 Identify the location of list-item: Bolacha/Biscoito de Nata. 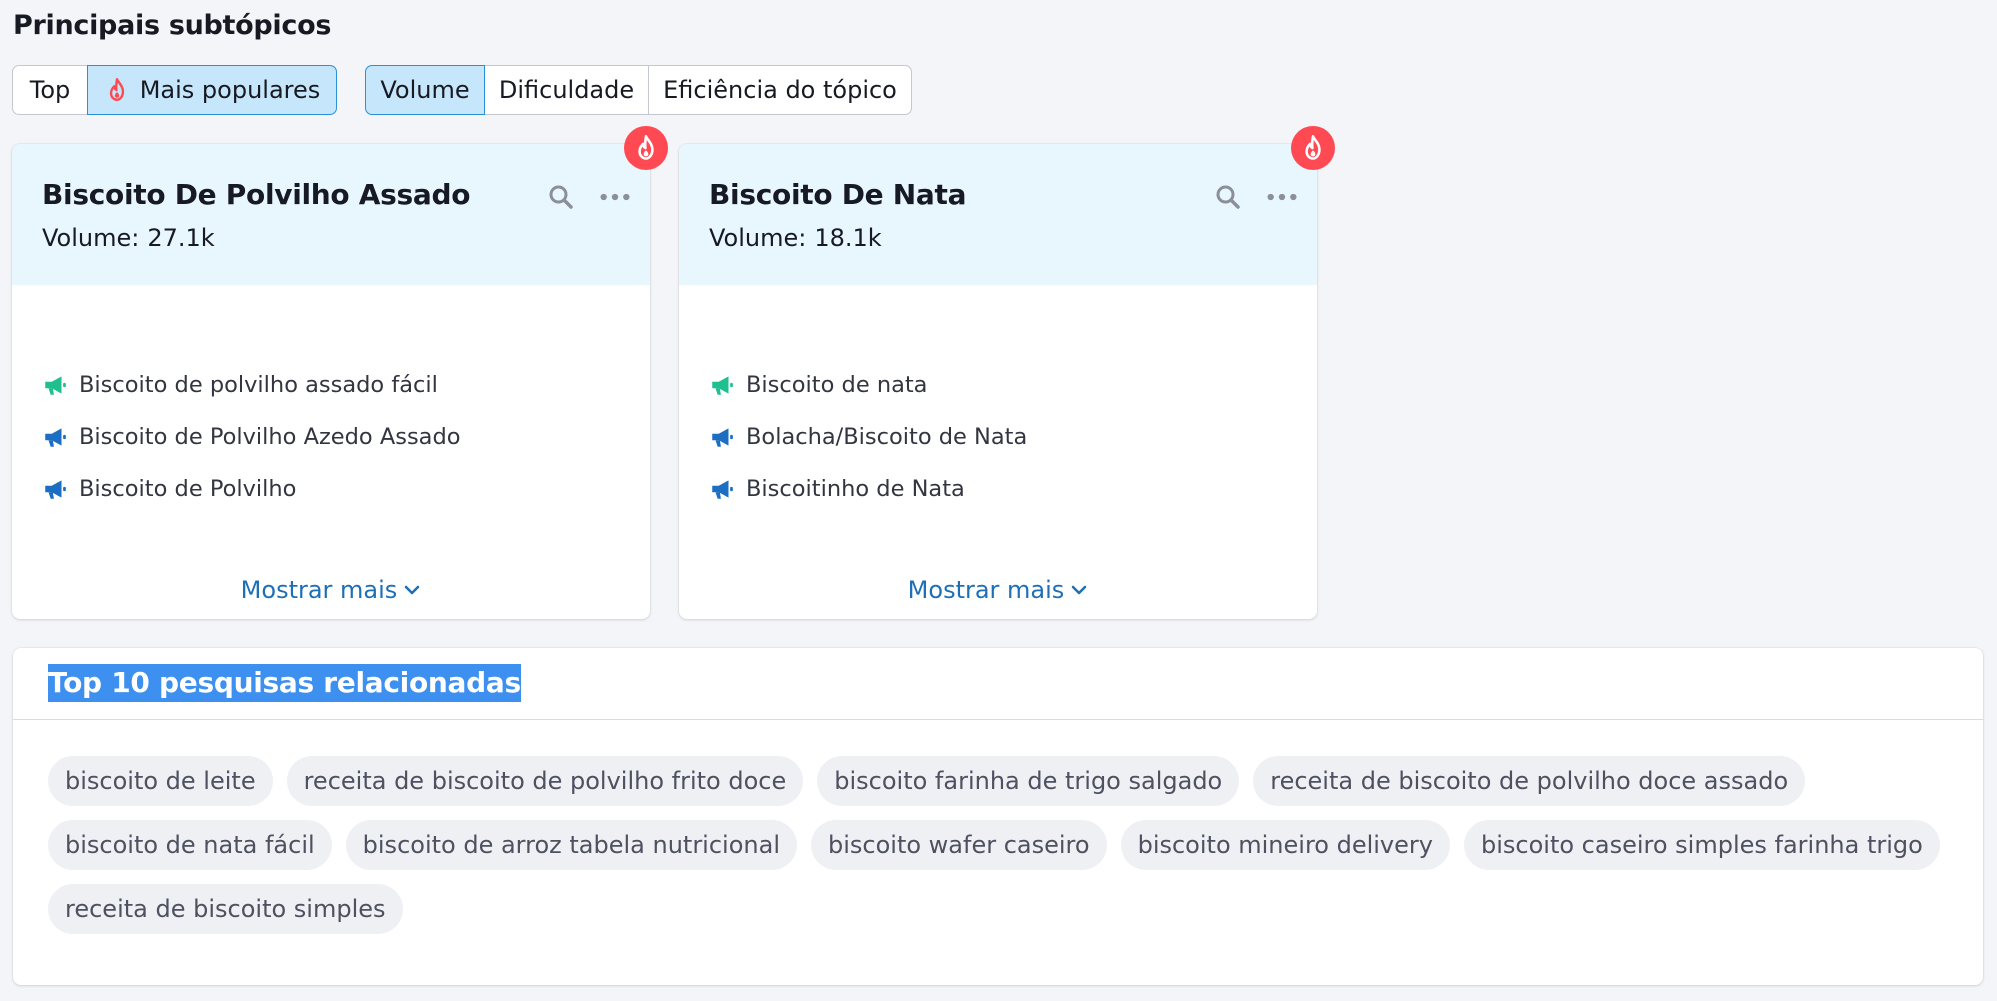
(868, 437).